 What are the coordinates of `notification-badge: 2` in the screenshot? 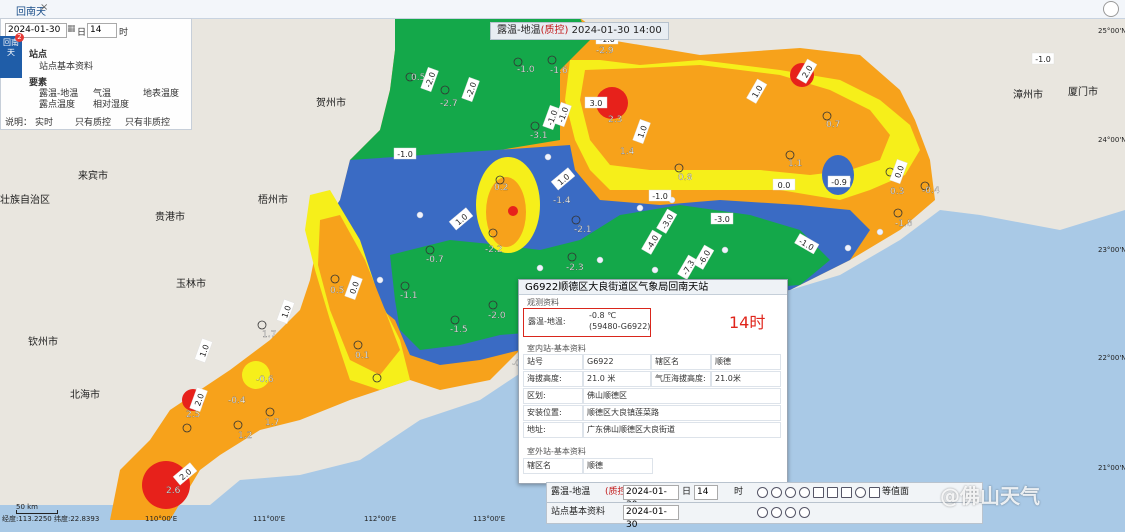 It's located at (19, 37).